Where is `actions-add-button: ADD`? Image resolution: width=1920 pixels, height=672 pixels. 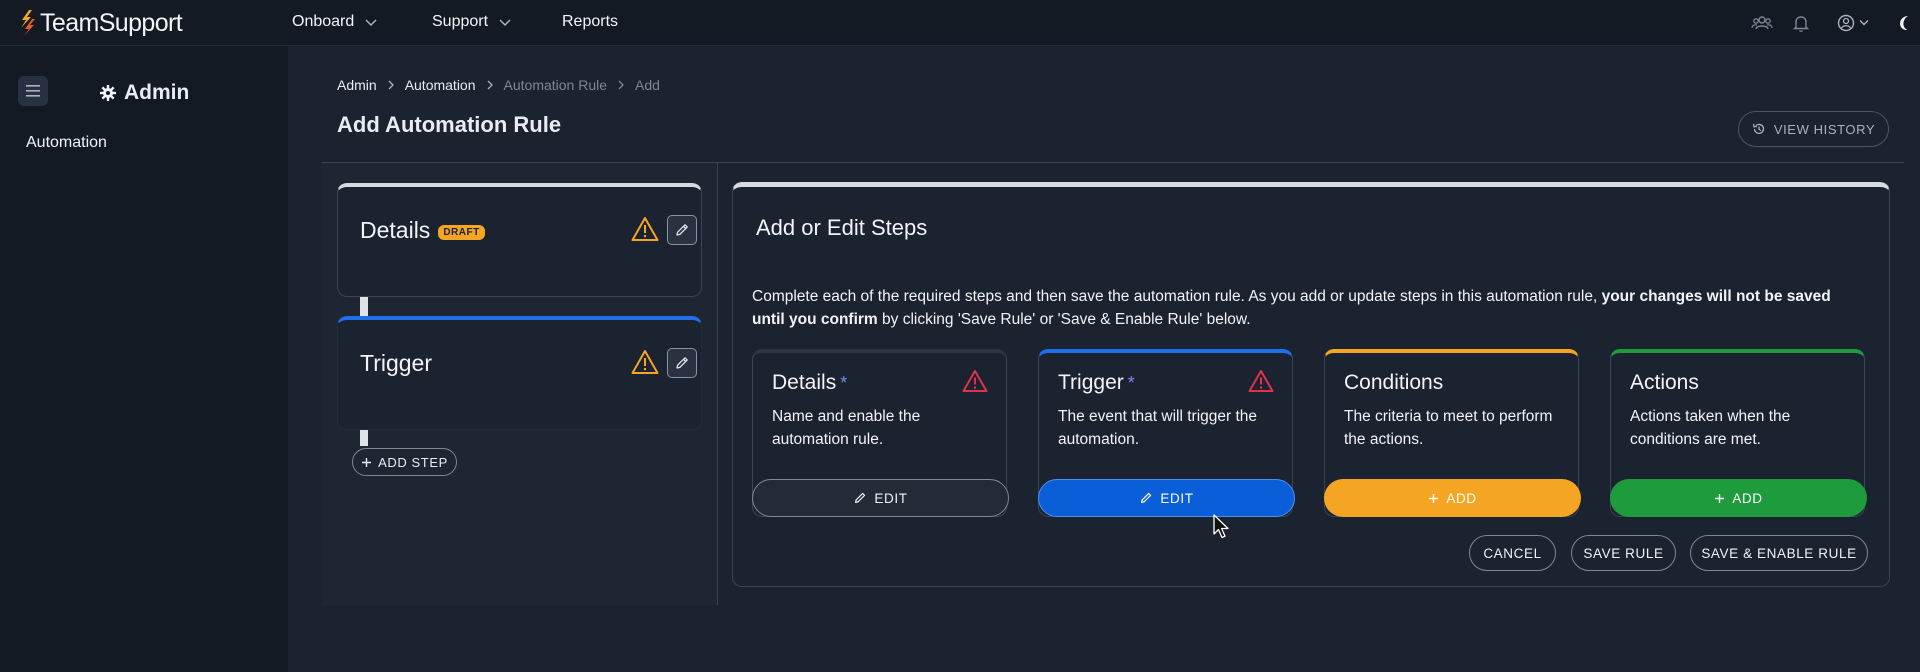
actions-add-button: ADD is located at coordinates (1738, 498).